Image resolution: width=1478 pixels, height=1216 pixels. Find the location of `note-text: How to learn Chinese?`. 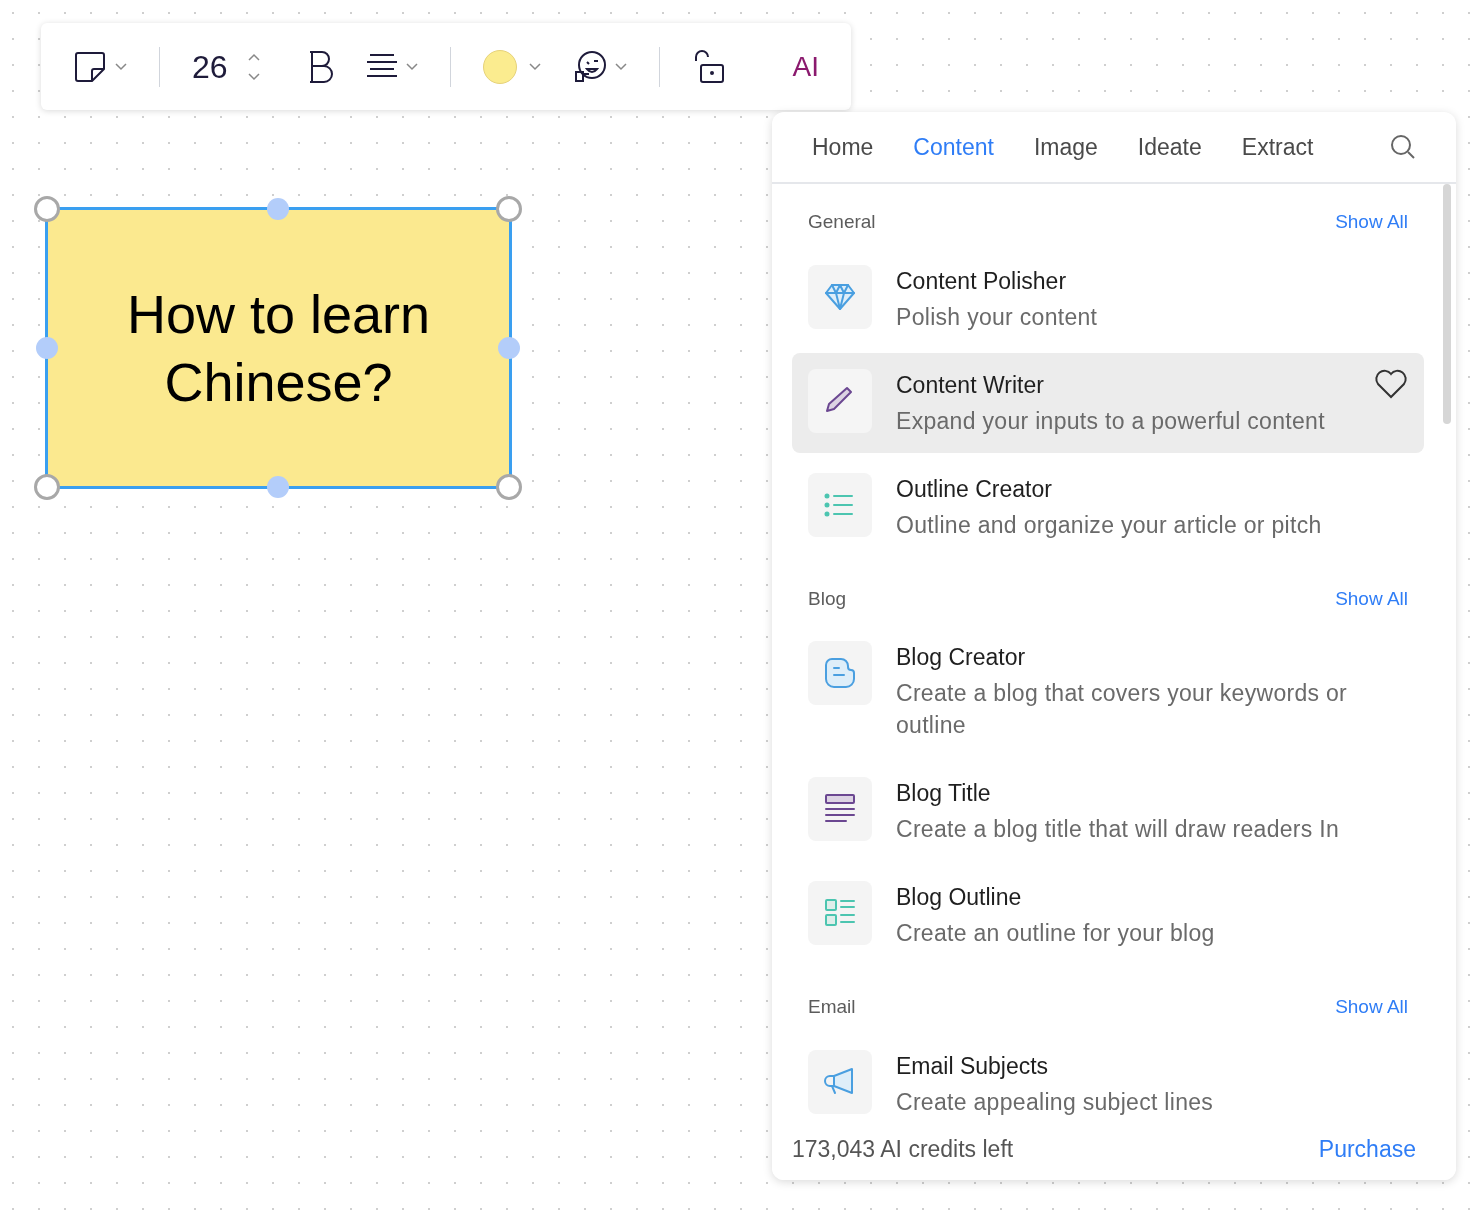

note-text: How to learn Chinese? is located at coordinates (278, 348).